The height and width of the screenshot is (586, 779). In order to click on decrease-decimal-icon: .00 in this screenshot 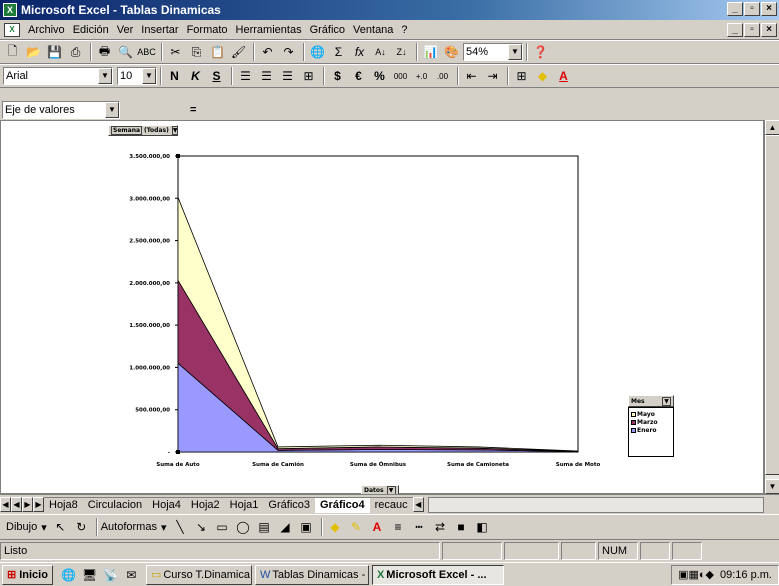, I will do `click(442, 76)`.